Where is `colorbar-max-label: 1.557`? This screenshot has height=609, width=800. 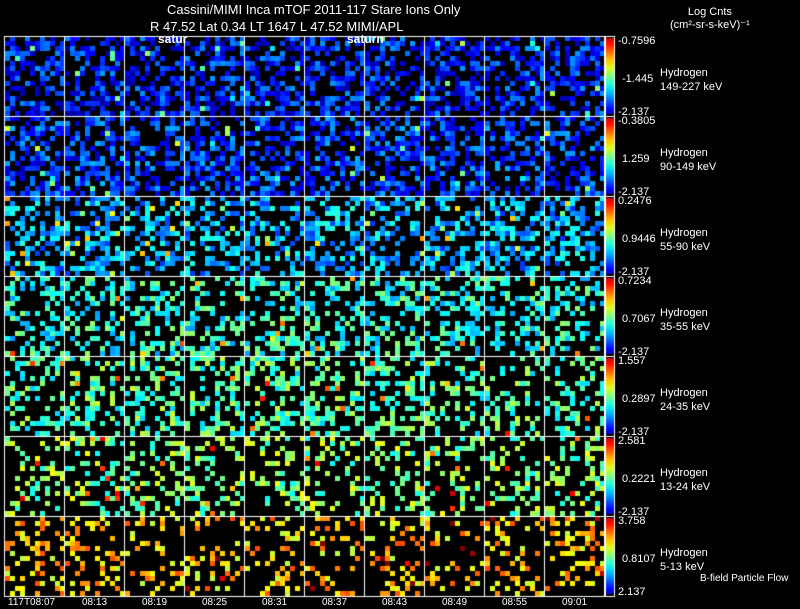 colorbar-max-label: 1.557 is located at coordinates (632, 361).